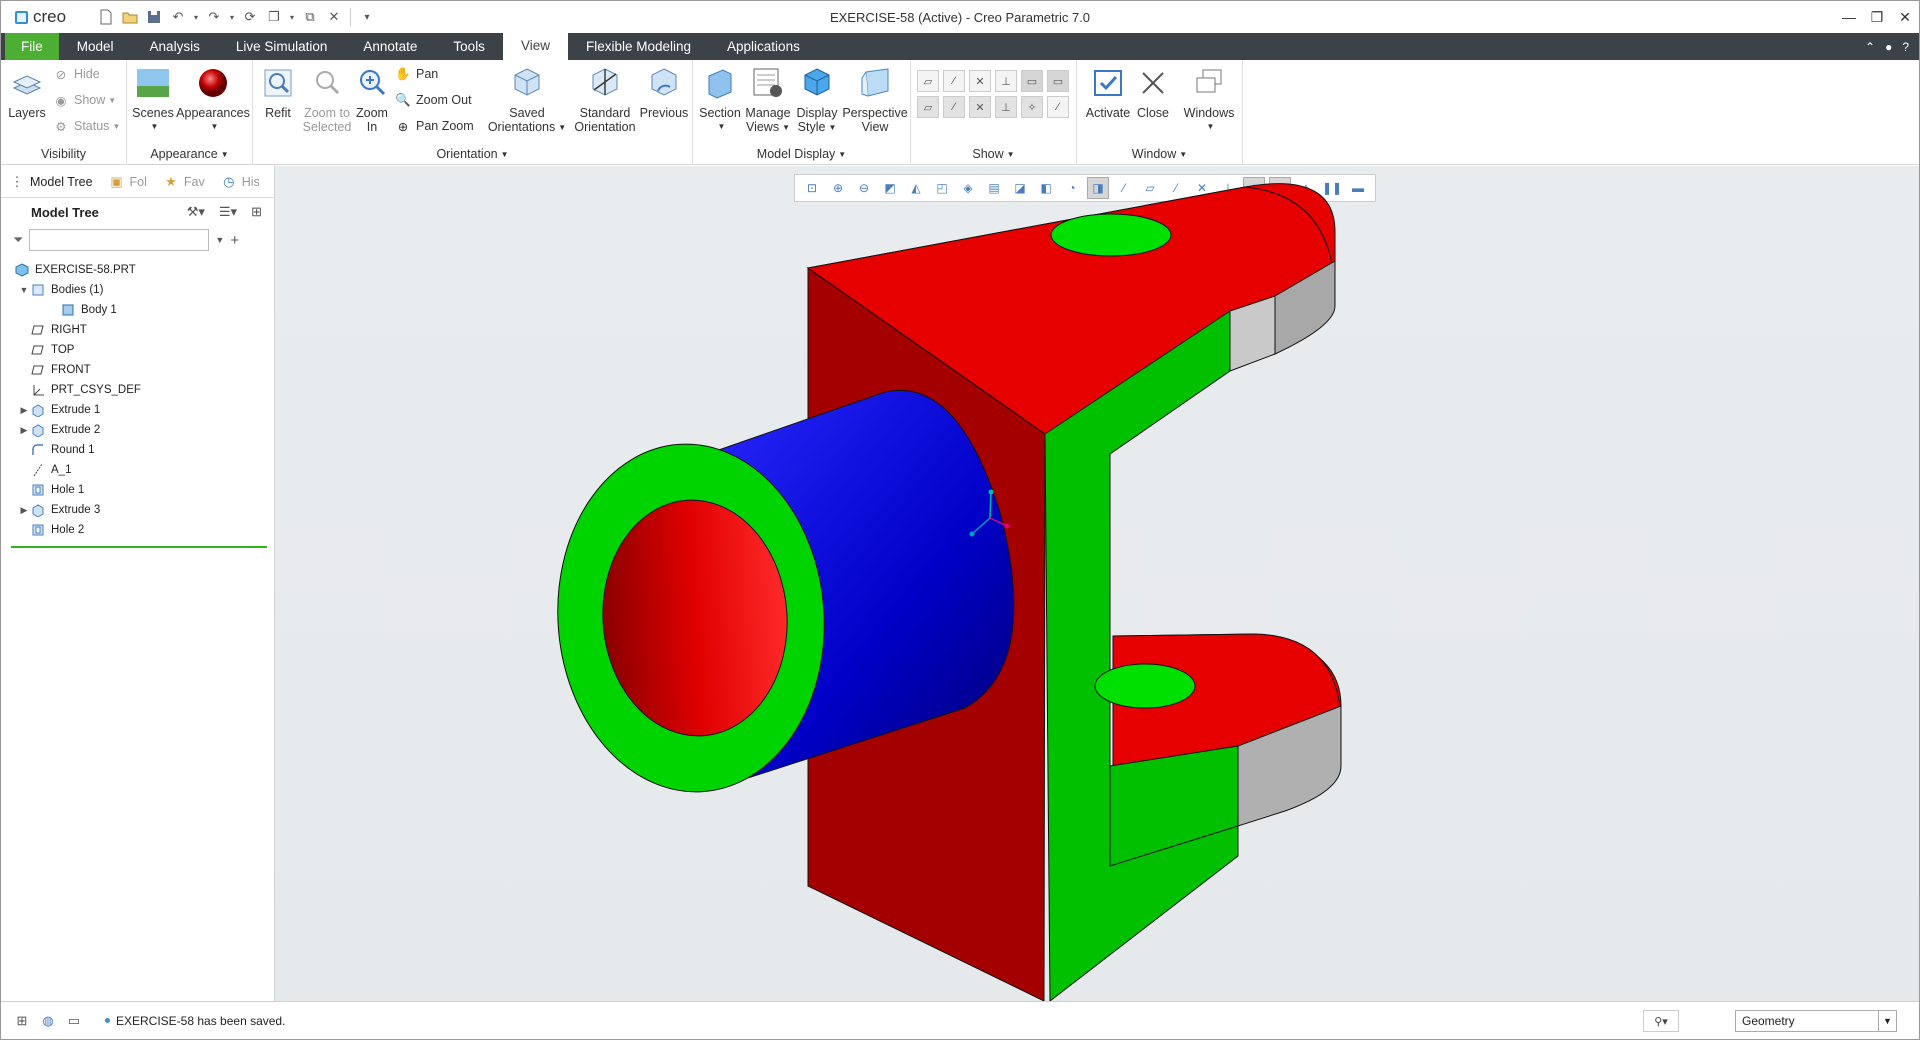  What do you see at coordinates (137, 310) in the screenshot?
I see `tree-node: Body 1` at bounding box center [137, 310].